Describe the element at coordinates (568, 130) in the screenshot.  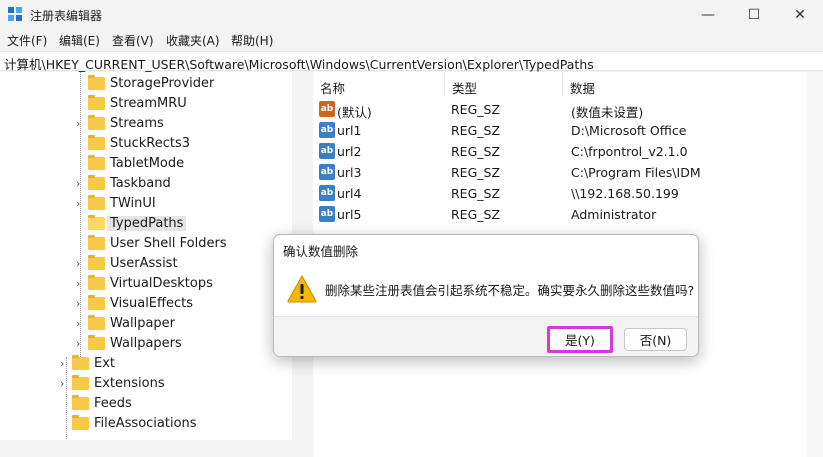
I see `value-row: ab url1 REG_SZ D:\Microsoft Office` at that location.